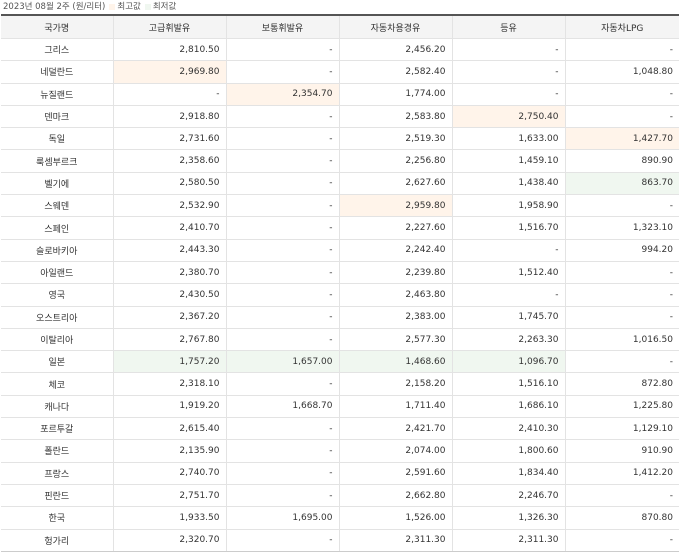 The image size is (680, 554). Describe the element at coordinates (57, 27) in the screenshot. I see `header-country: 국가명` at that location.